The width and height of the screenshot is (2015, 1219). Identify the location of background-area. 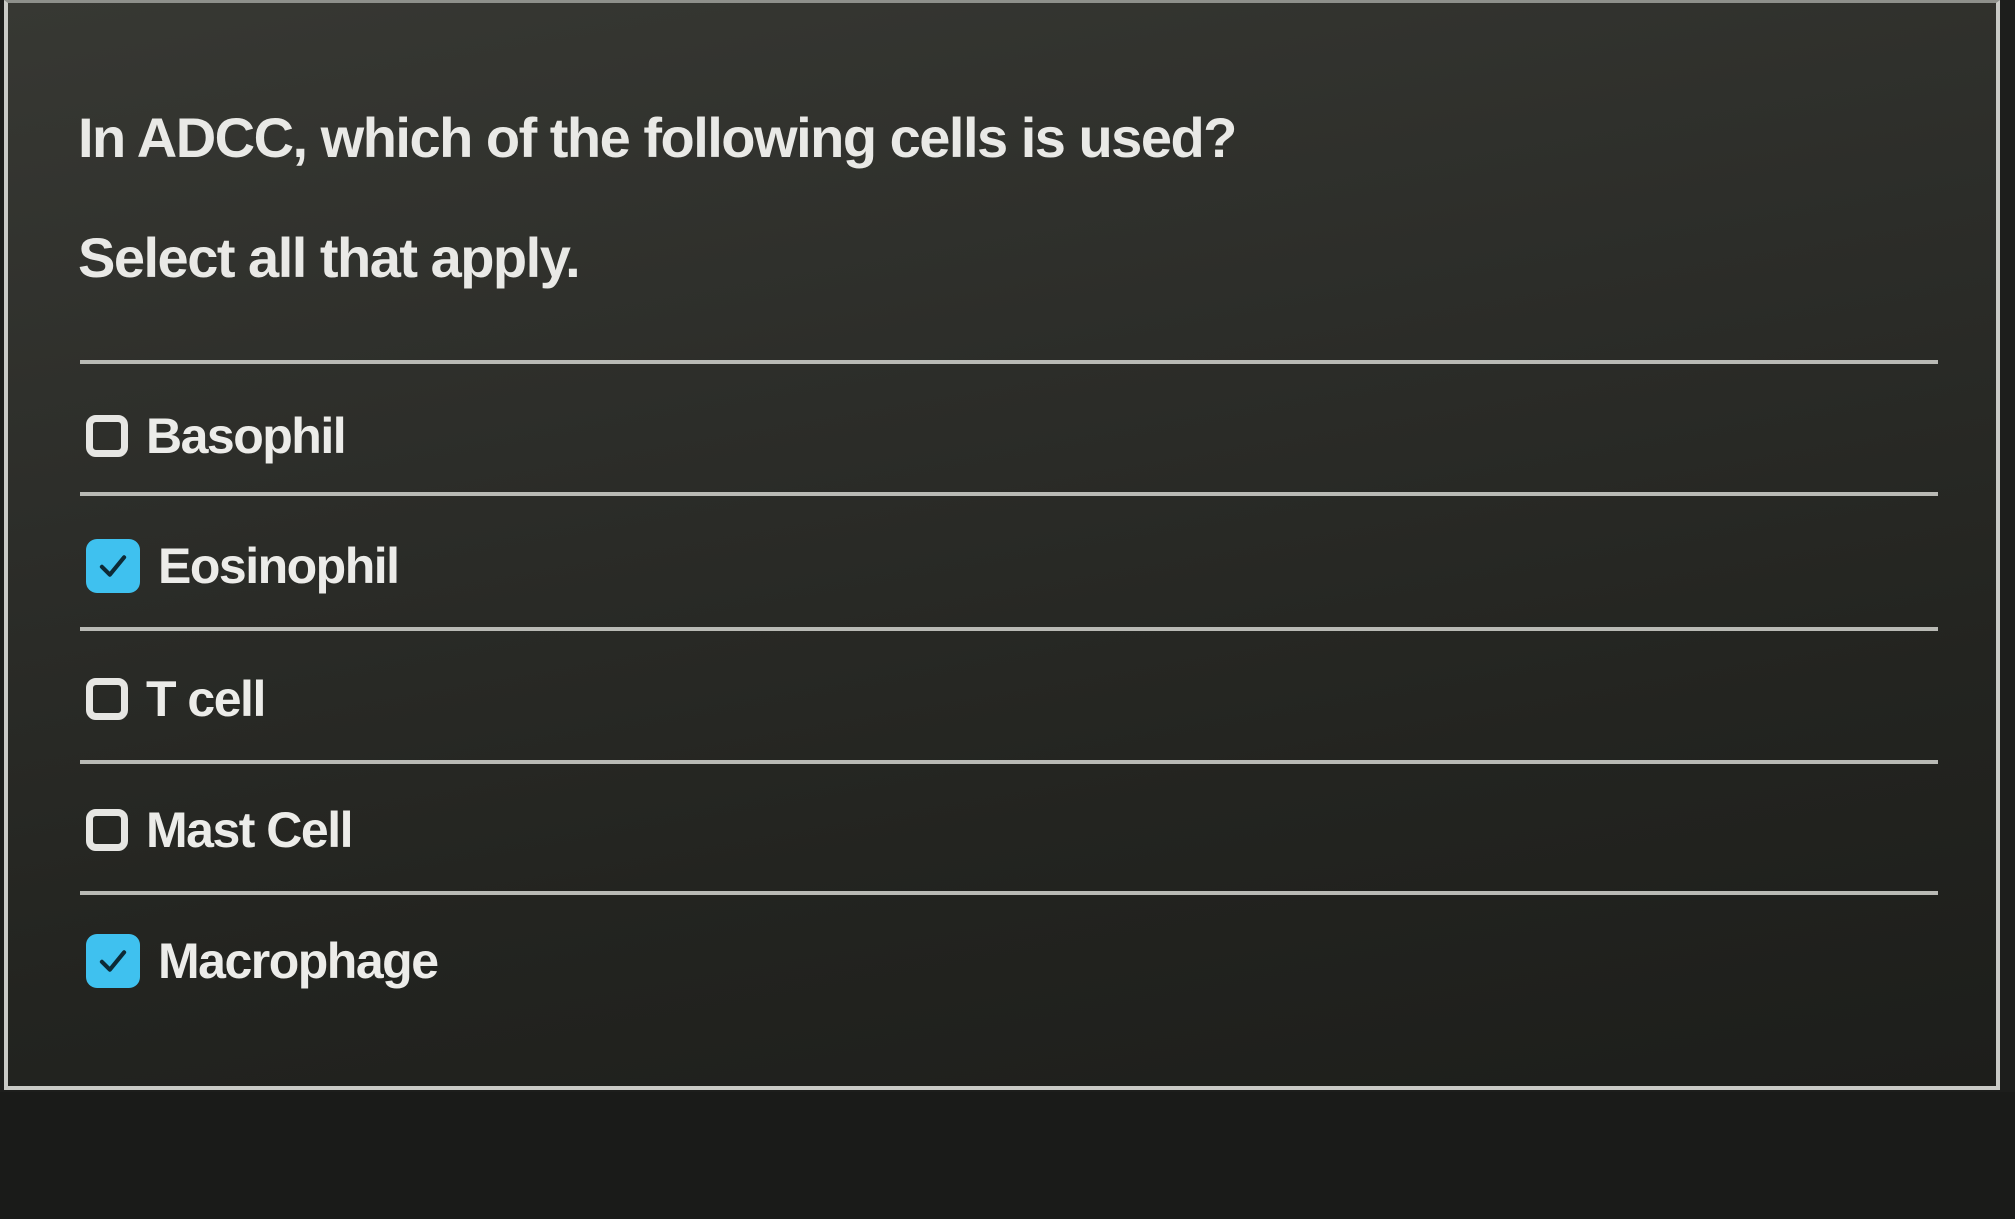
(1007, 1155).